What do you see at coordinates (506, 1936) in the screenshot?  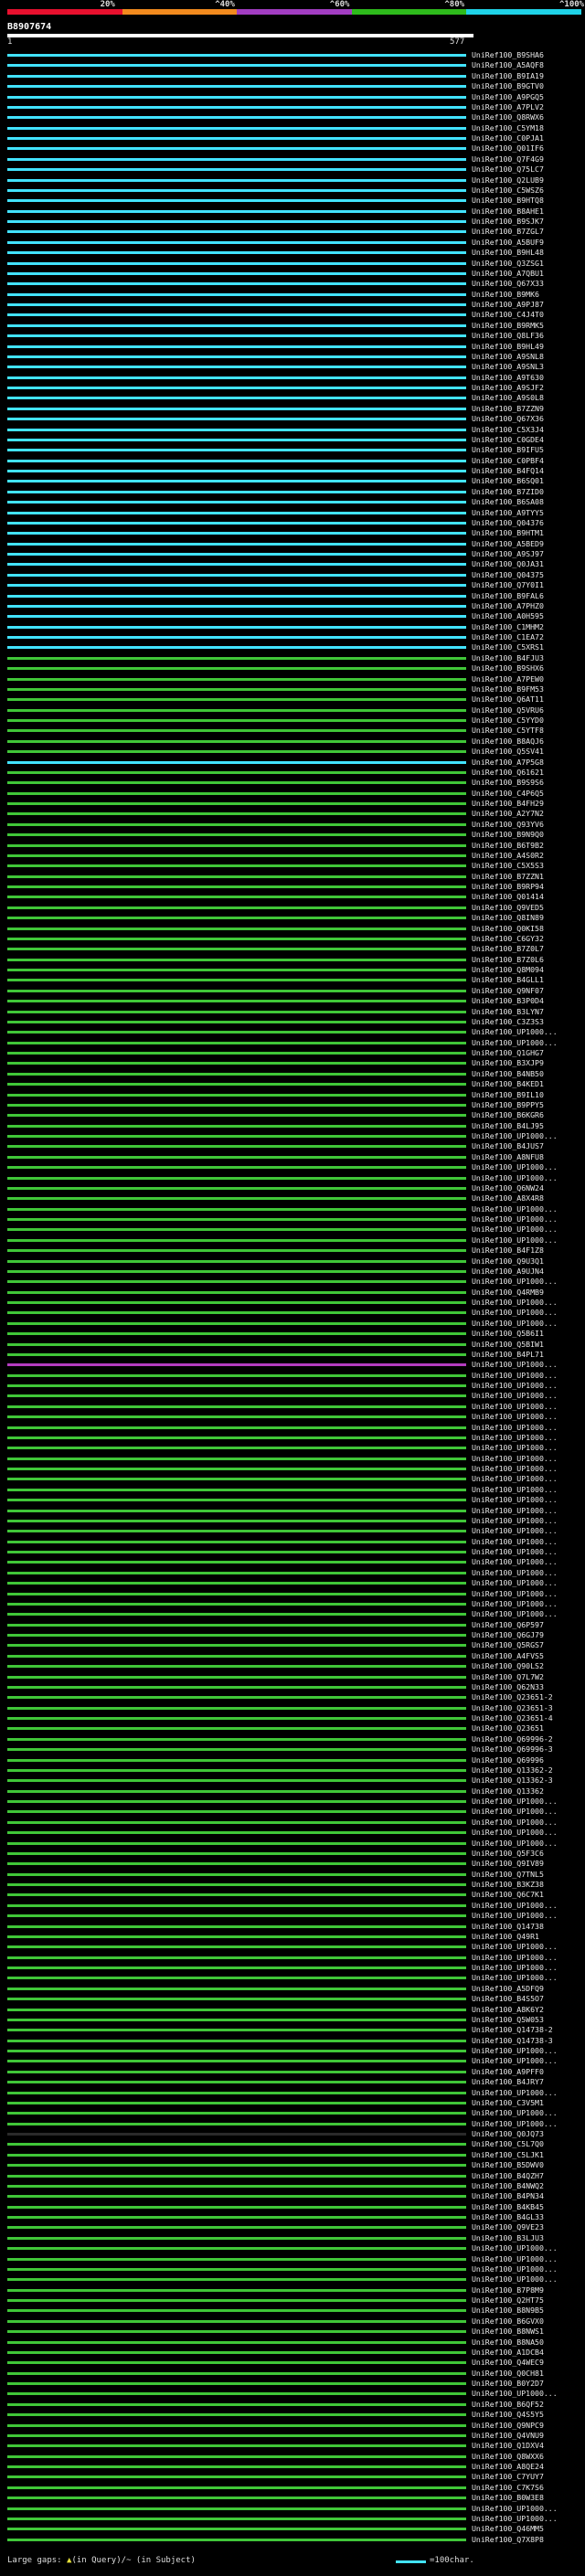 I see `hit-label: UniRef100_Q49R1` at bounding box center [506, 1936].